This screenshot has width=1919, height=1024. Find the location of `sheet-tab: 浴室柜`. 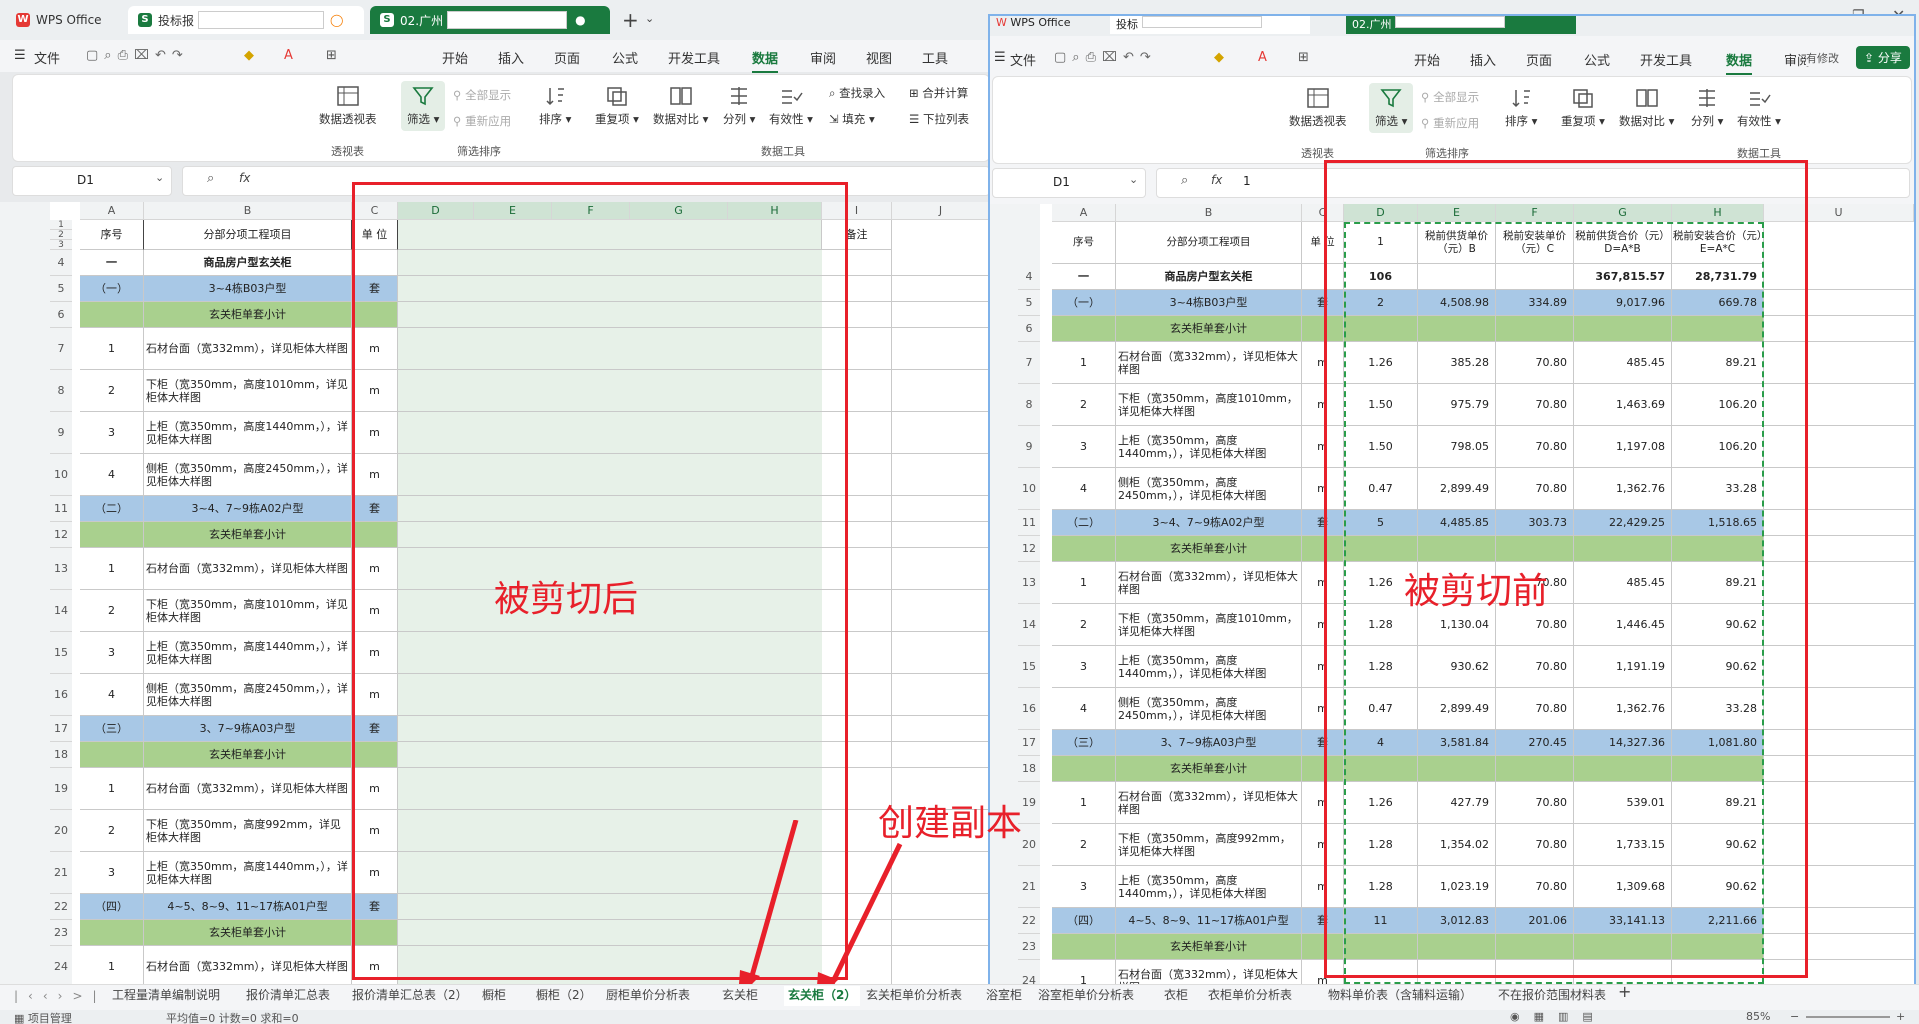

sheet-tab: 浴室柜 is located at coordinates (1004, 996).